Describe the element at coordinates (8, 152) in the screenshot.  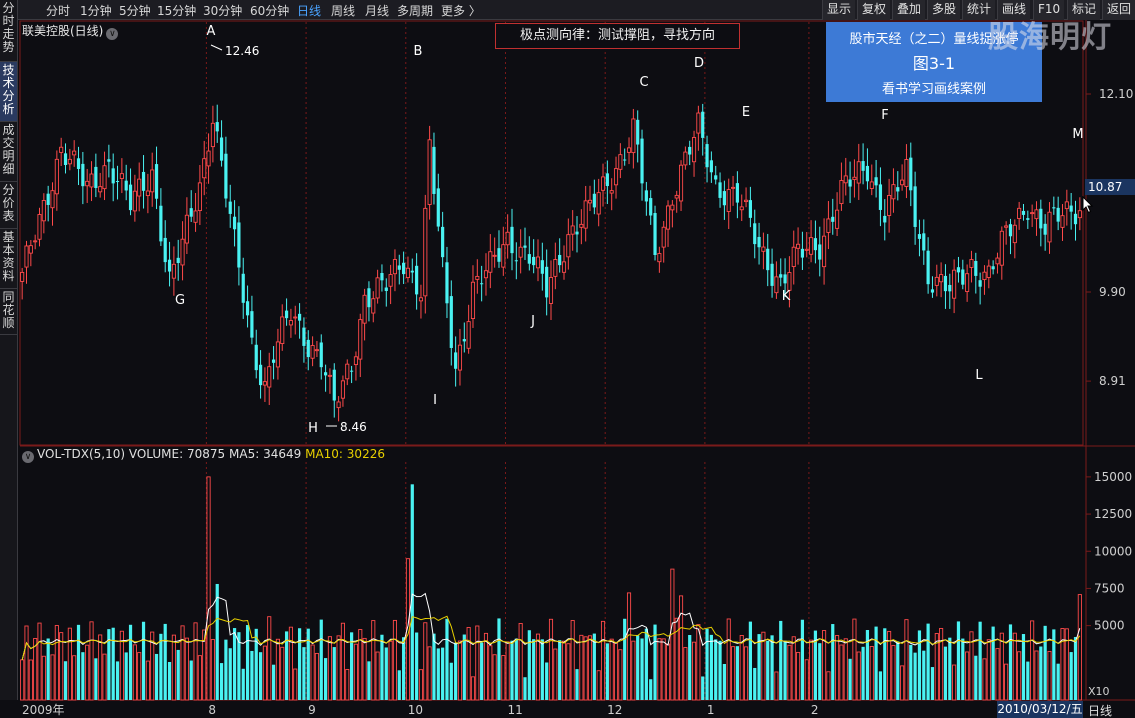
I see `sidebar-item-trades: 成交明细` at that location.